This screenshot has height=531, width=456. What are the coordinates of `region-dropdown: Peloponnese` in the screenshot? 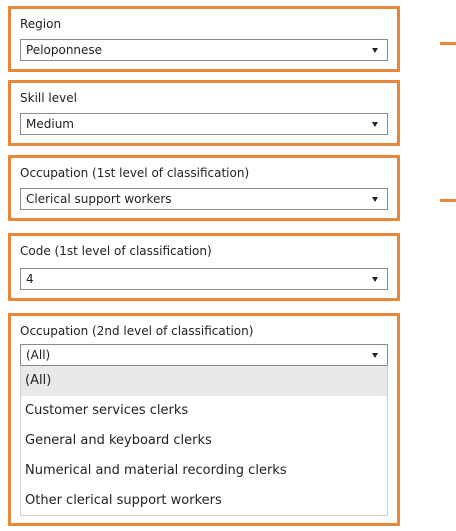 It's located at (204, 50).